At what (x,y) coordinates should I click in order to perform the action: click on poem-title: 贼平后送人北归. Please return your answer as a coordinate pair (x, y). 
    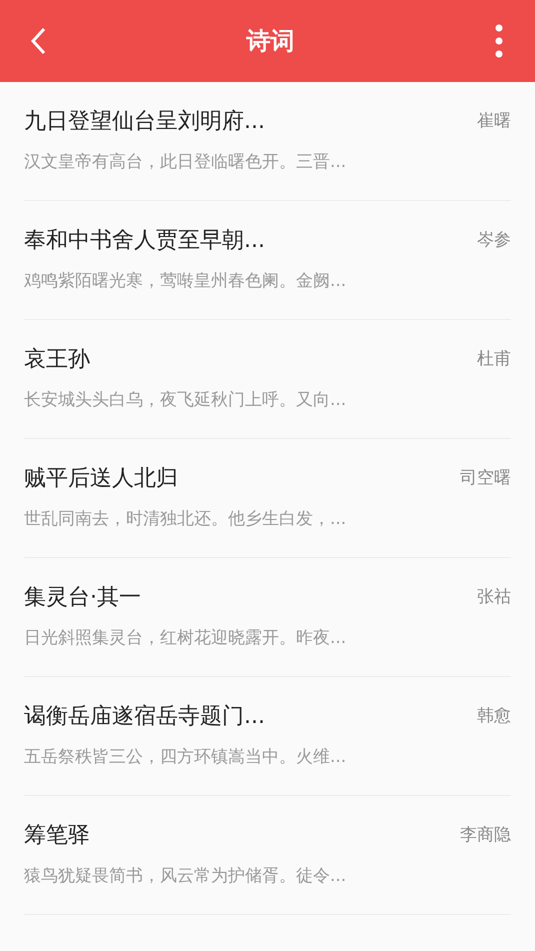
    Looking at the image, I should click on (101, 478).